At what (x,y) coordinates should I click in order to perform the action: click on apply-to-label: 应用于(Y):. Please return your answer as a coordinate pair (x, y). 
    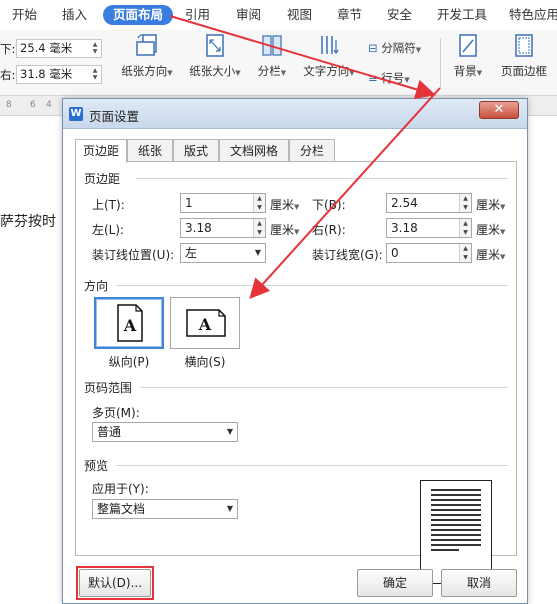
    Looking at the image, I should click on (120, 489).